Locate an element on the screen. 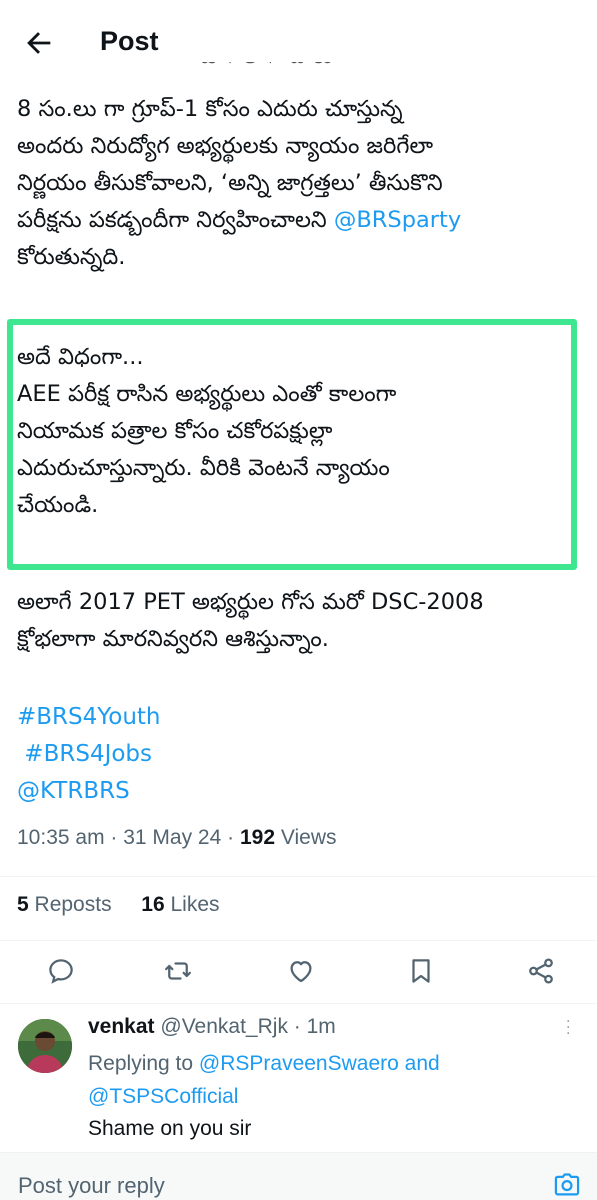 This screenshot has height=1200, width=597. reposts-count: 5 is located at coordinates (23, 904).